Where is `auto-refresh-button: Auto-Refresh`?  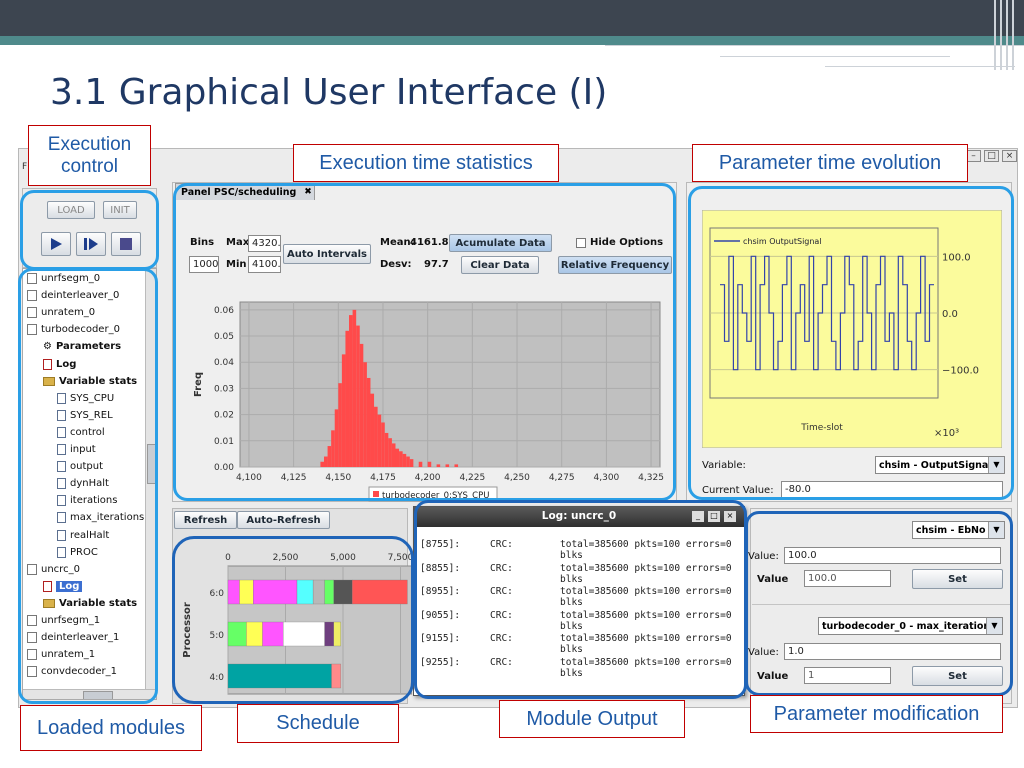 auto-refresh-button: Auto-Refresh is located at coordinates (283, 520).